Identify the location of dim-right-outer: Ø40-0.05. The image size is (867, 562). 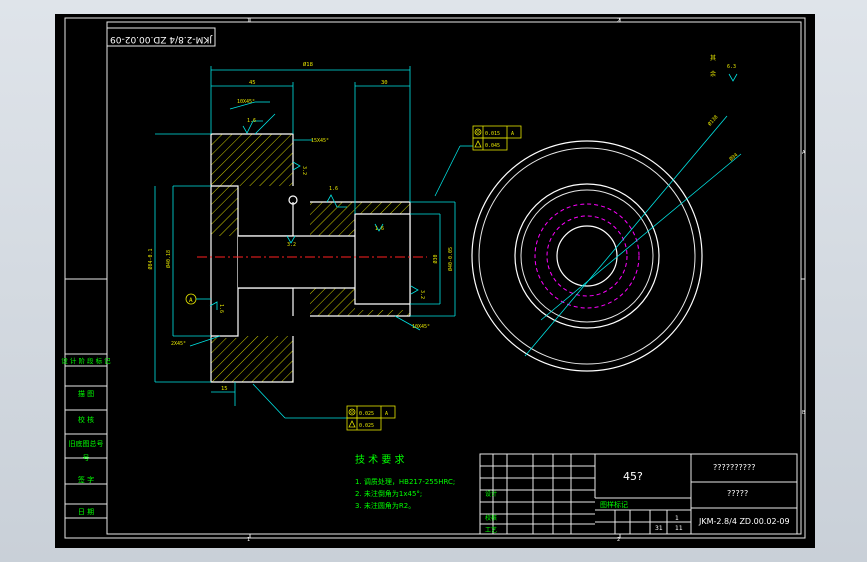
(450, 259).